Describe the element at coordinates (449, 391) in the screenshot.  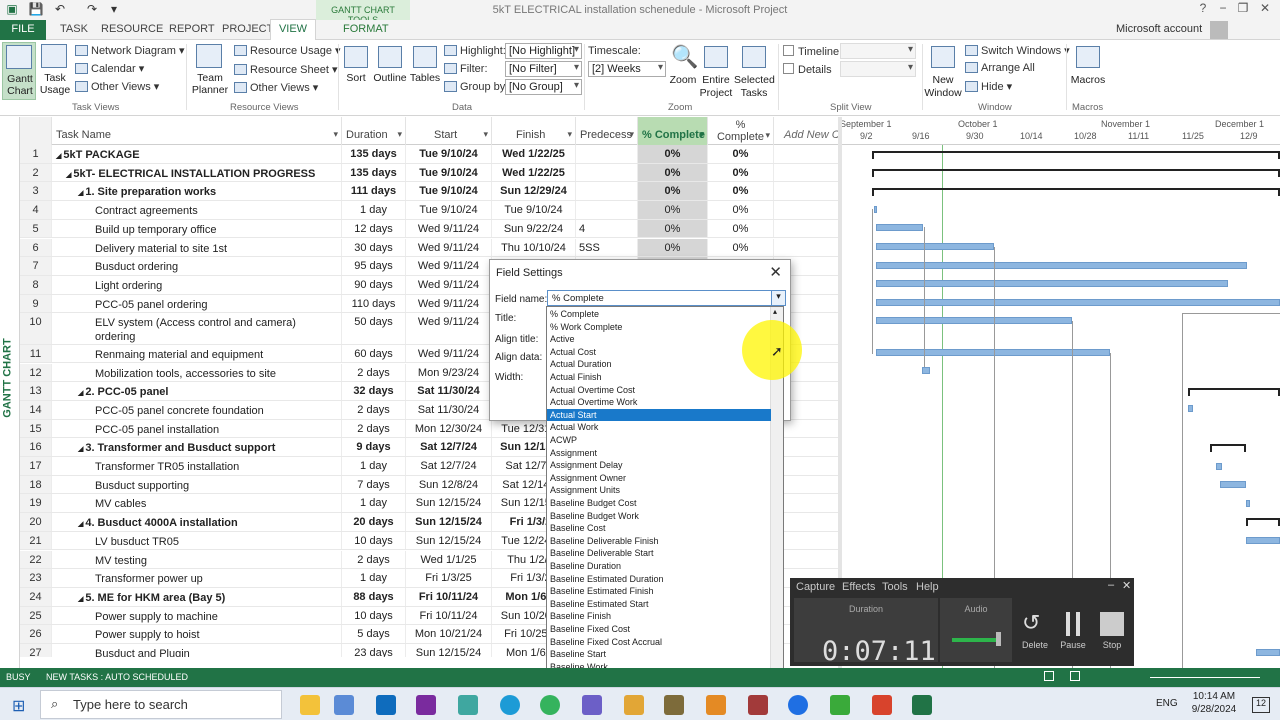
I see `start-cell: Sat 11/30/24` at that location.